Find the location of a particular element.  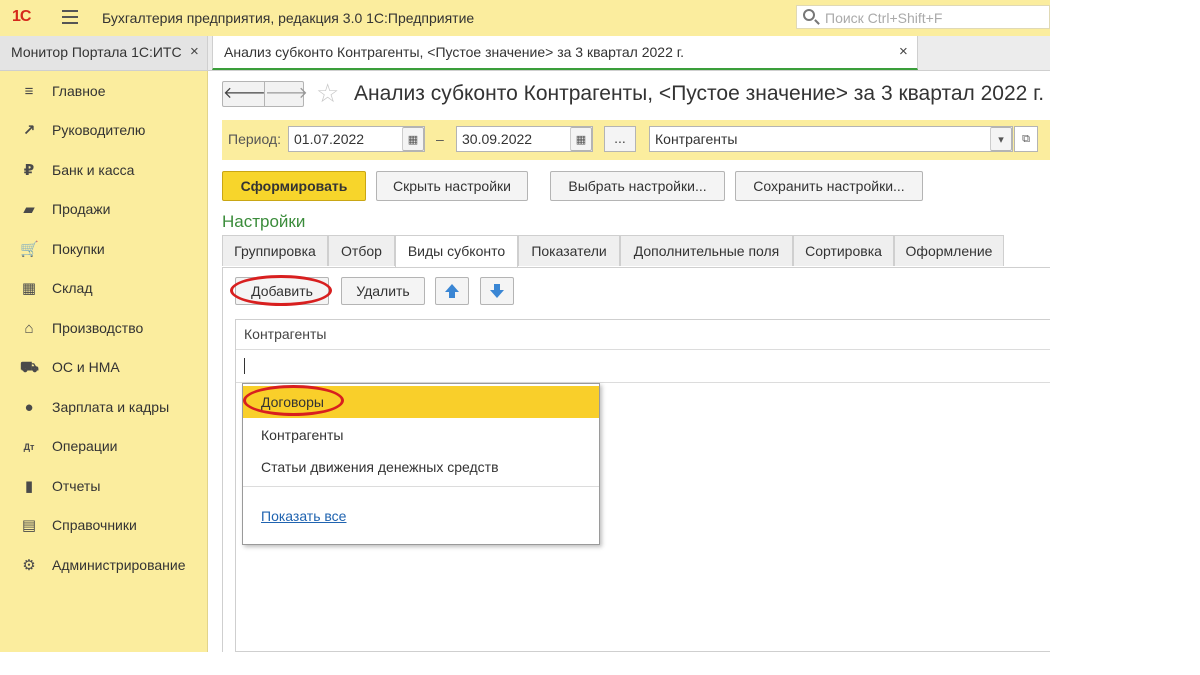

text-caret is located at coordinates (244, 366).